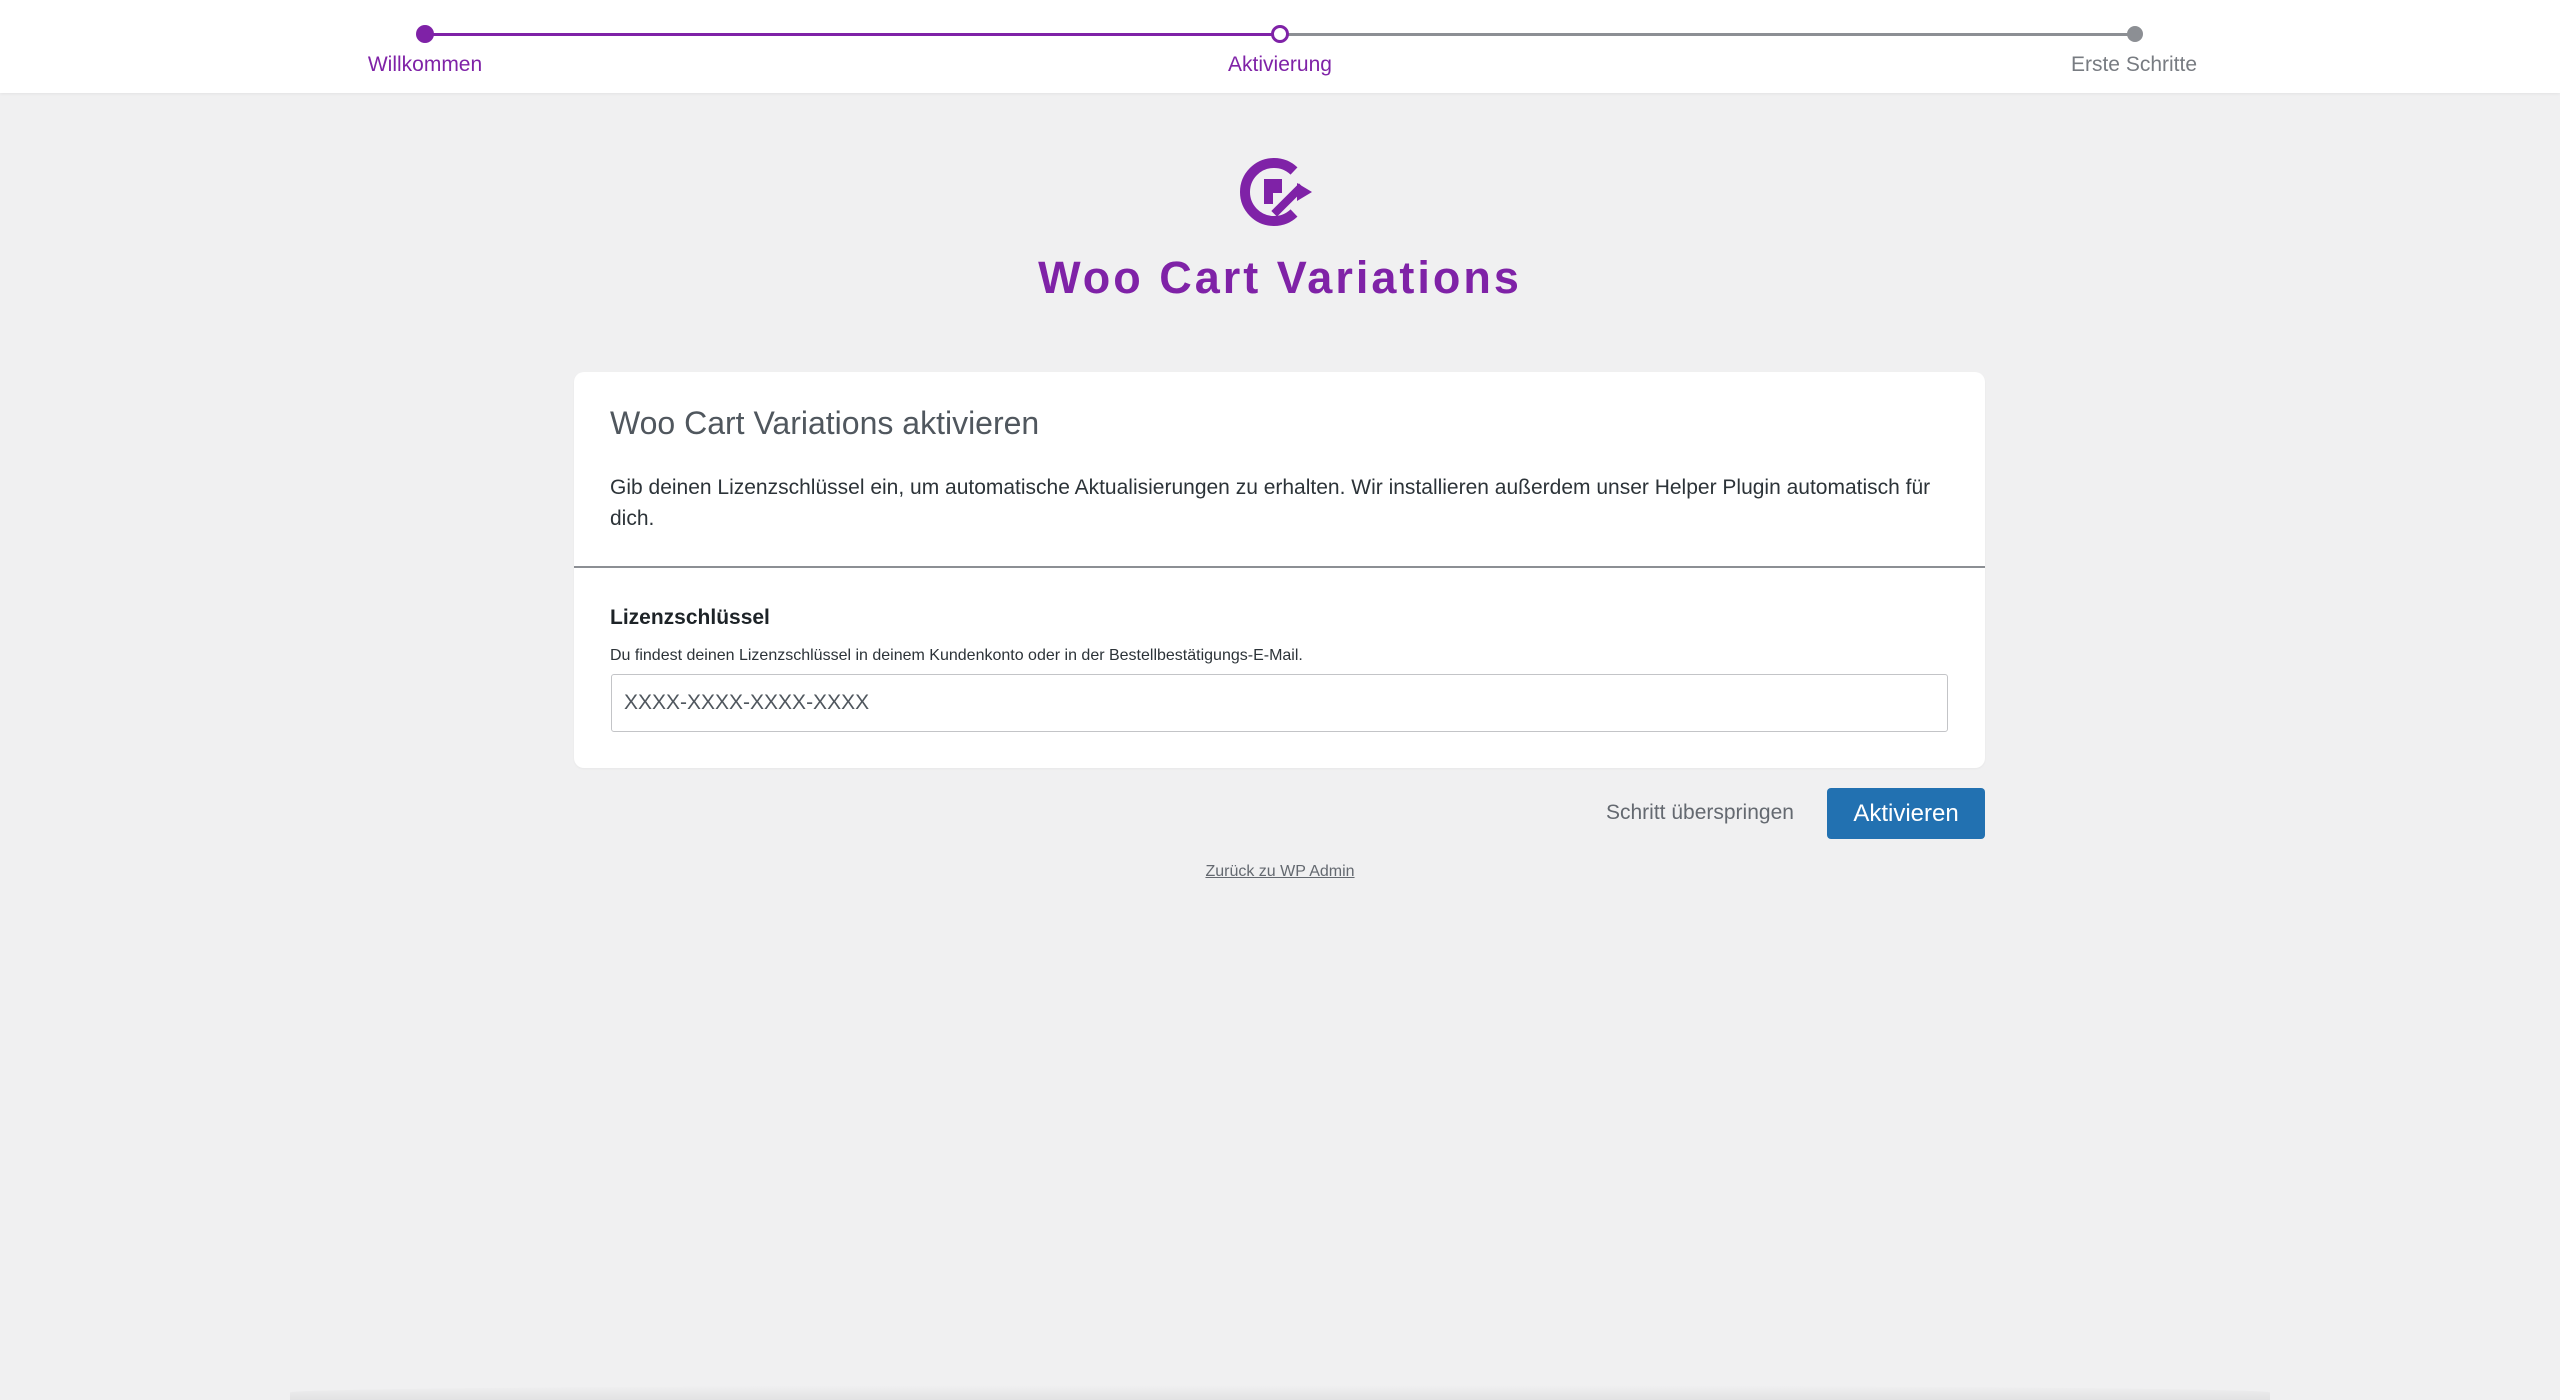  Describe the element at coordinates (1280, 34) in the screenshot. I see `step-dot-aktivierung` at that location.